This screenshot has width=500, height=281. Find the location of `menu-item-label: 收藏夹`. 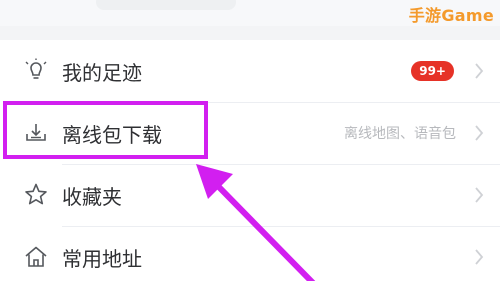

menu-item-label: 收藏夹 is located at coordinates (92, 196).